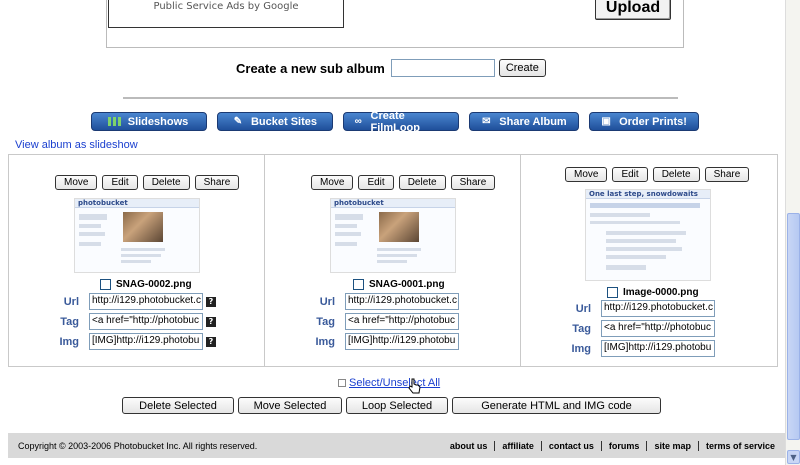 The height and width of the screenshot is (465, 800). I want to click on image-thumbnail: One last step, snowdowaits, so click(648, 235).